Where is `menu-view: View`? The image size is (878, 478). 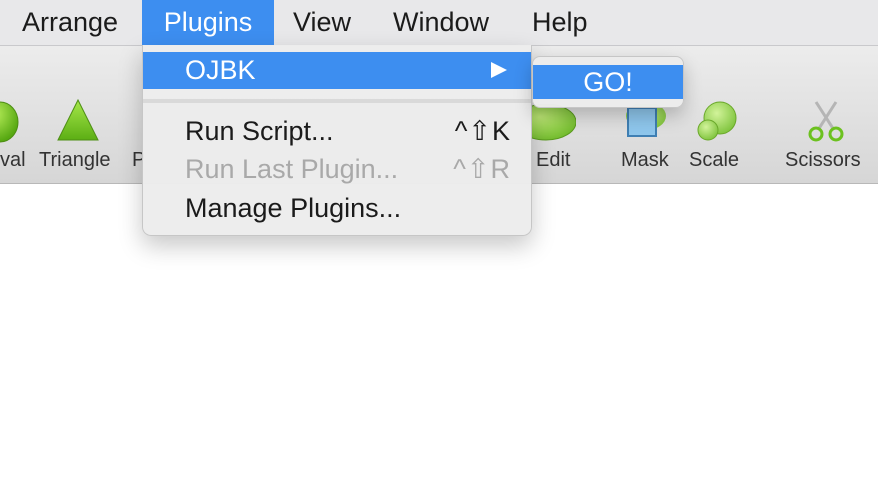 menu-view: View is located at coordinates (322, 22).